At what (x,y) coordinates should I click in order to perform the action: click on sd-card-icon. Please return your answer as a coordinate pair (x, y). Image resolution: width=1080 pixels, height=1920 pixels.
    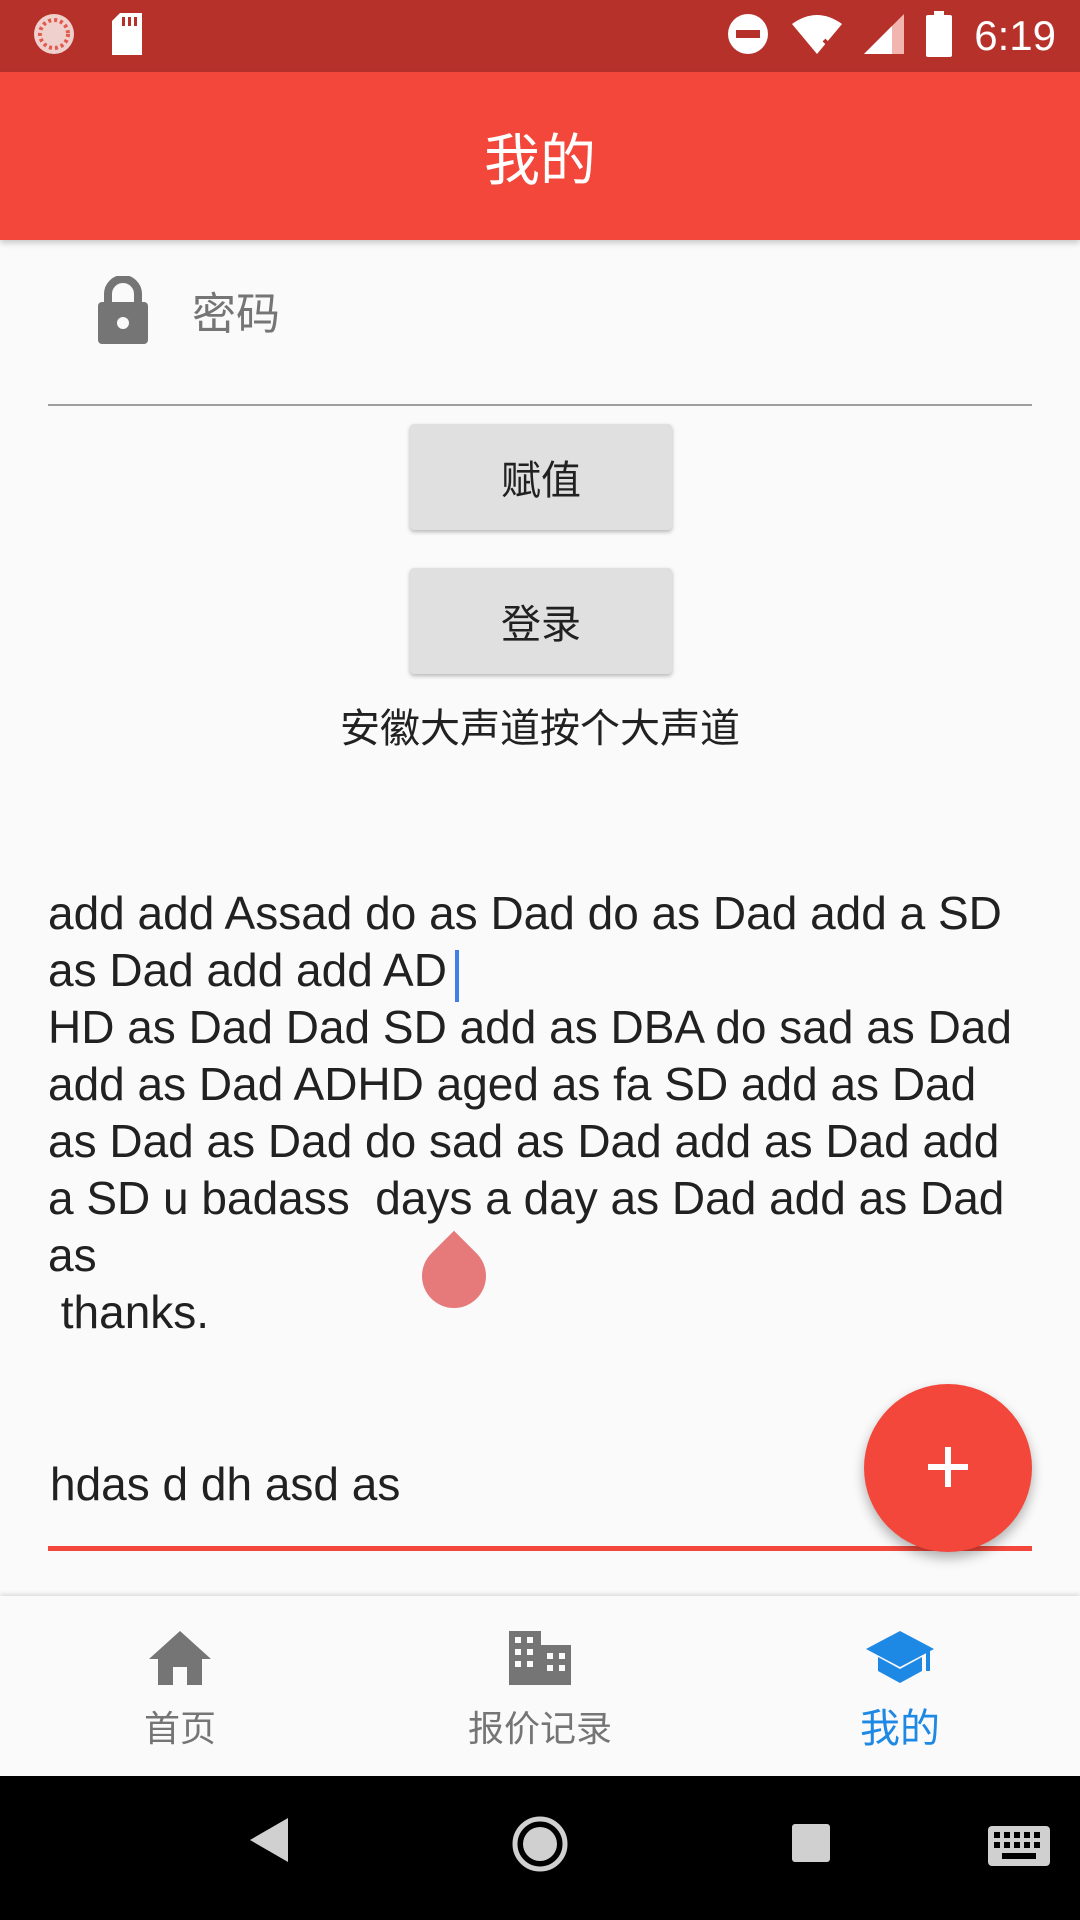
    Looking at the image, I should click on (127, 36).